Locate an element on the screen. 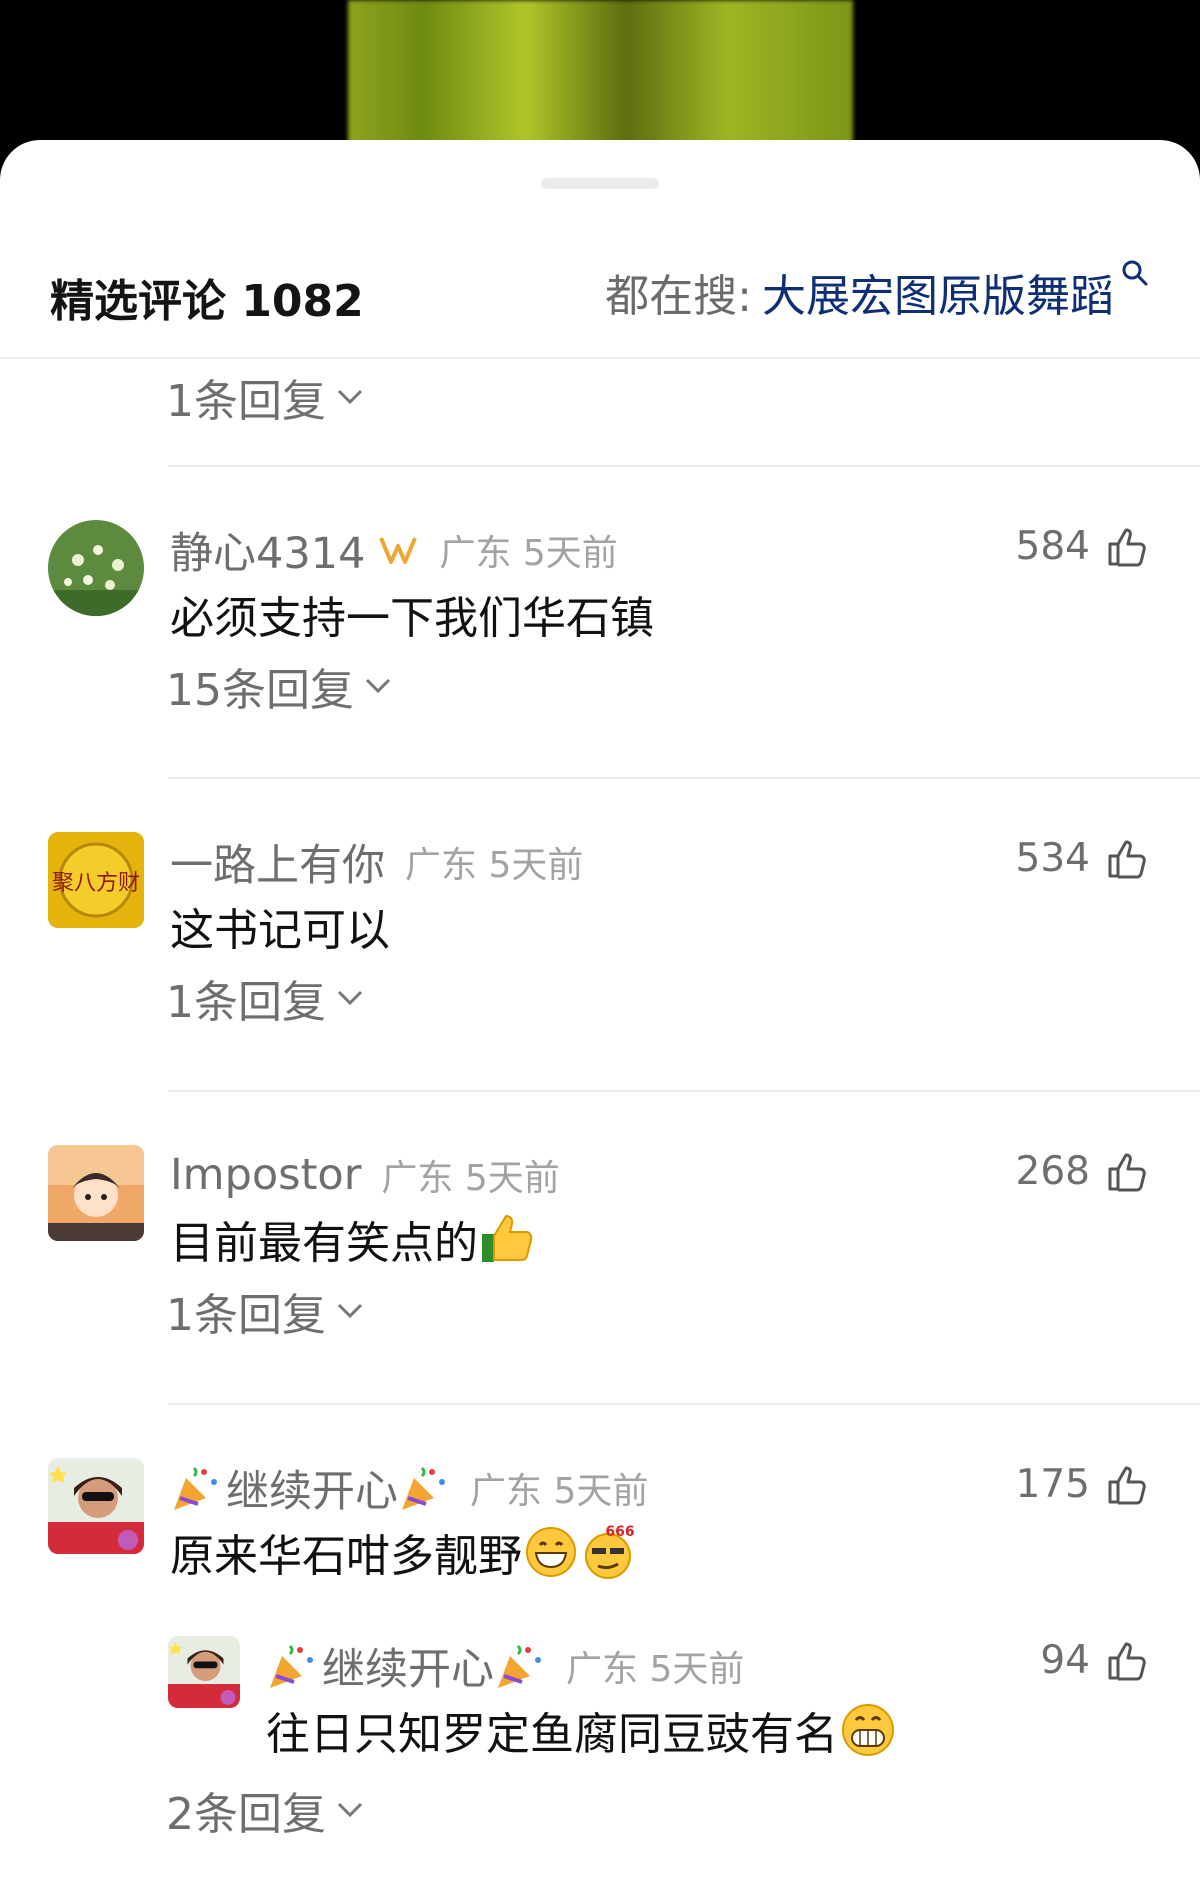 The image size is (1200, 1903). reply-toggle: 2条回复 is located at coordinates (265, 1810).